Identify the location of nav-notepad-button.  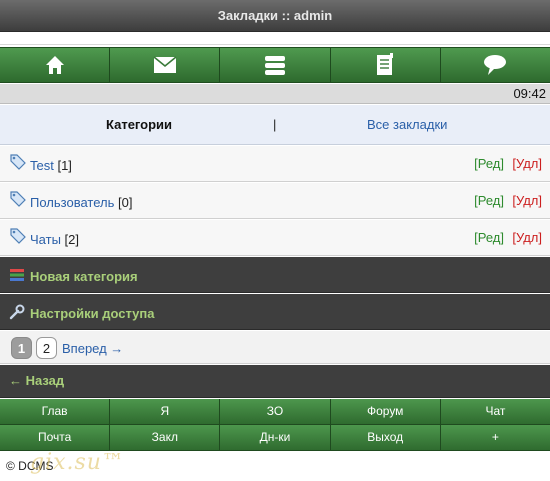
(385, 65).